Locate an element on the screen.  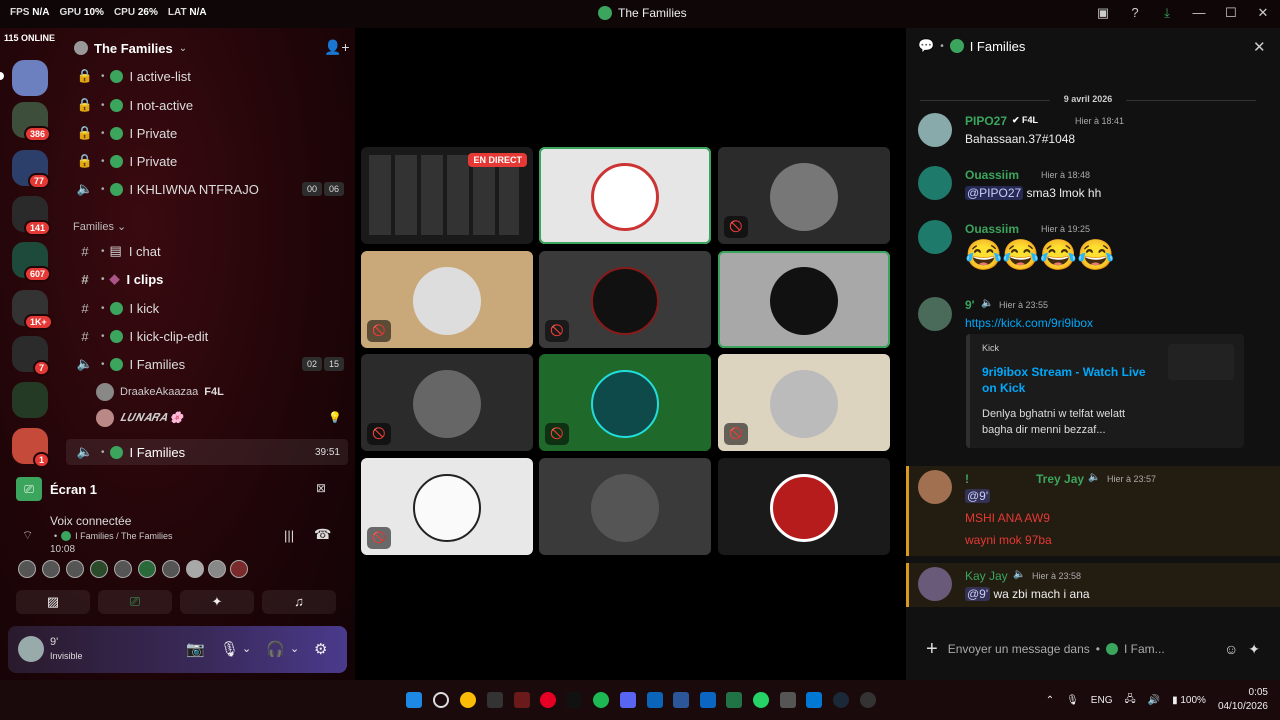
disconnect-icon: ☎ is located at coordinates (322, 534).